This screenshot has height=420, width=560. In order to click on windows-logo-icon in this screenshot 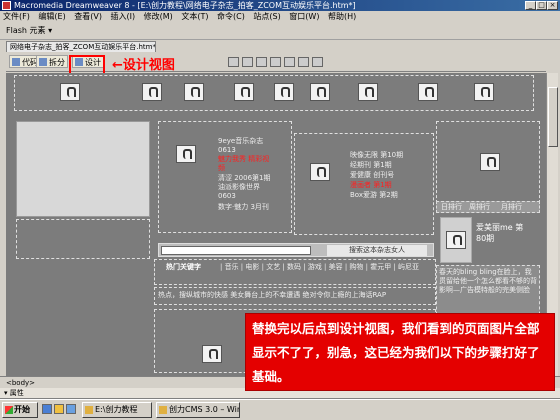, I will do `click(9, 410)`.